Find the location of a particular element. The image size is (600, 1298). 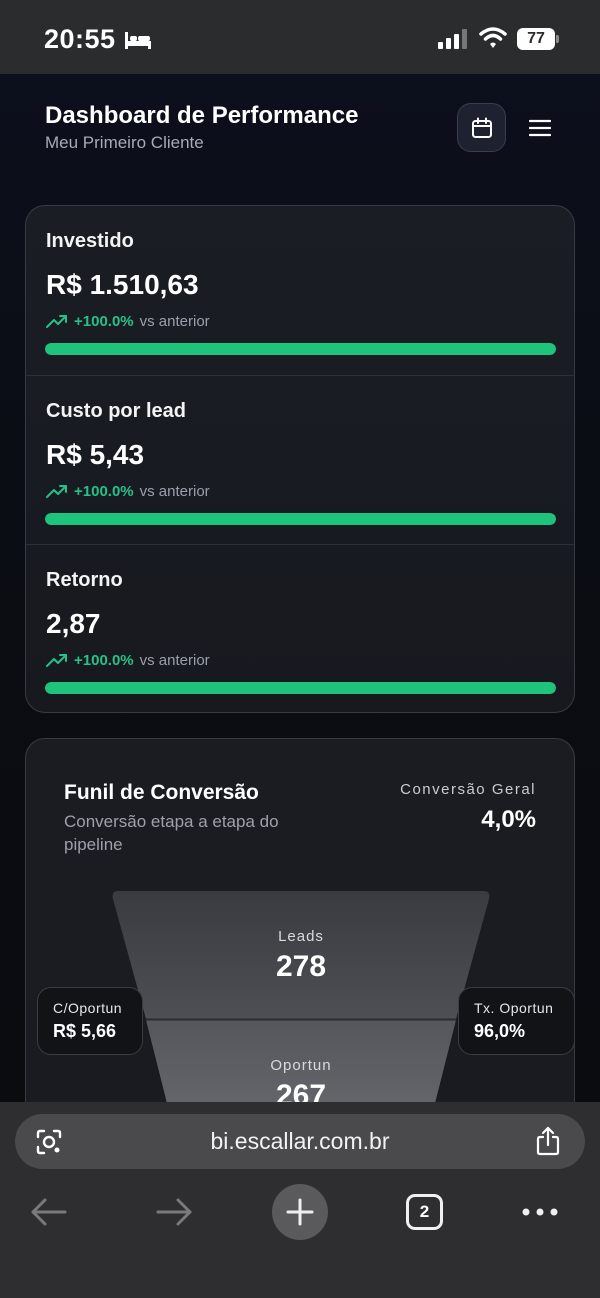

metric-value: R$ 1.510,63 is located at coordinates (122, 284).